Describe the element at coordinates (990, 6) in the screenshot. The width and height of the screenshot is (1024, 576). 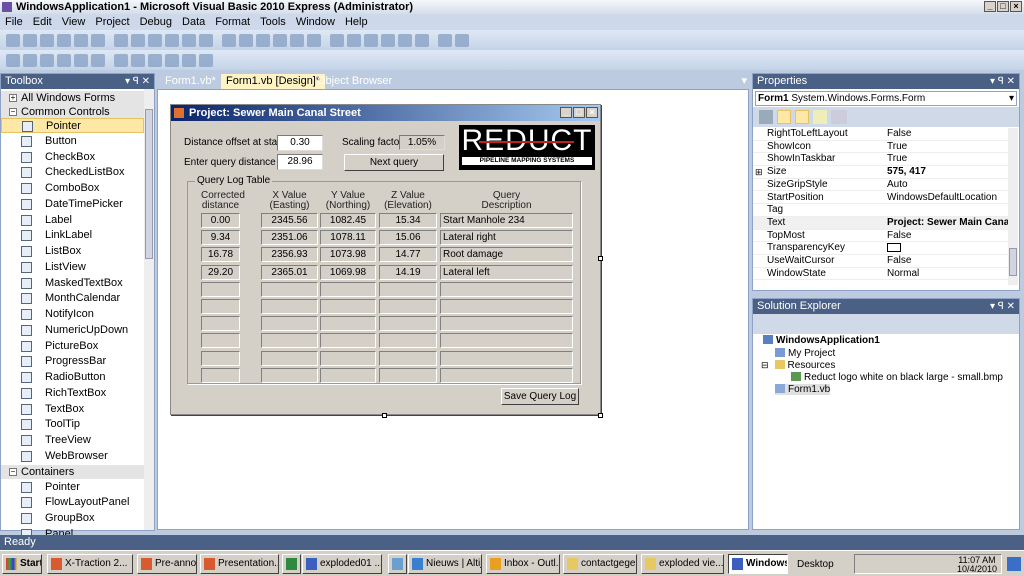
I see `minimize-button: _` at that location.